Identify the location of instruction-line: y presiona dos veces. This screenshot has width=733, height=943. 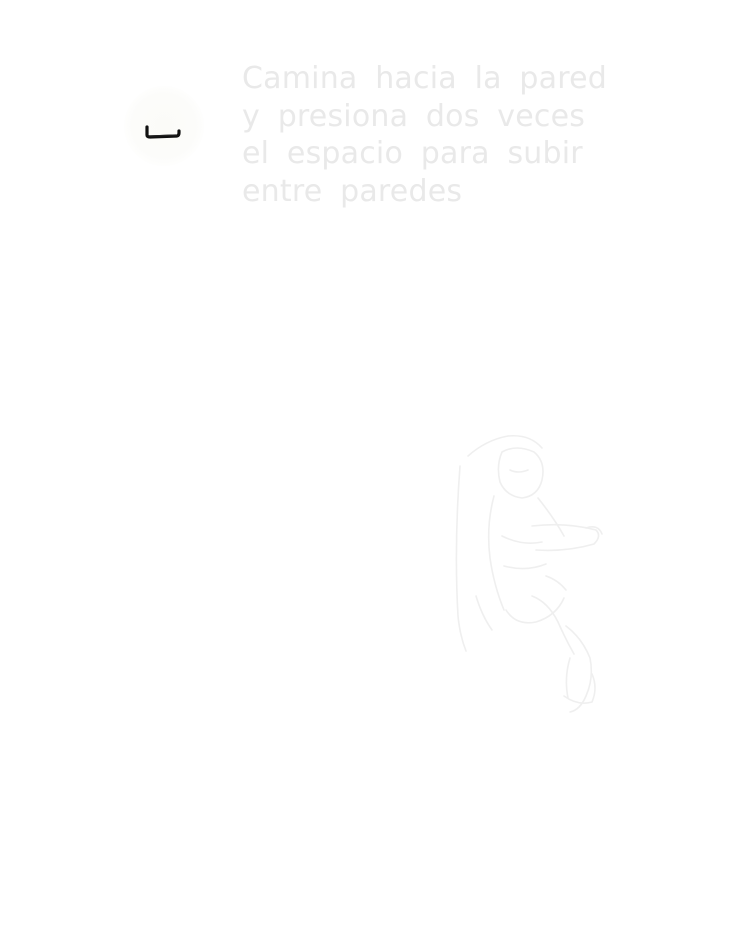
(414, 116).